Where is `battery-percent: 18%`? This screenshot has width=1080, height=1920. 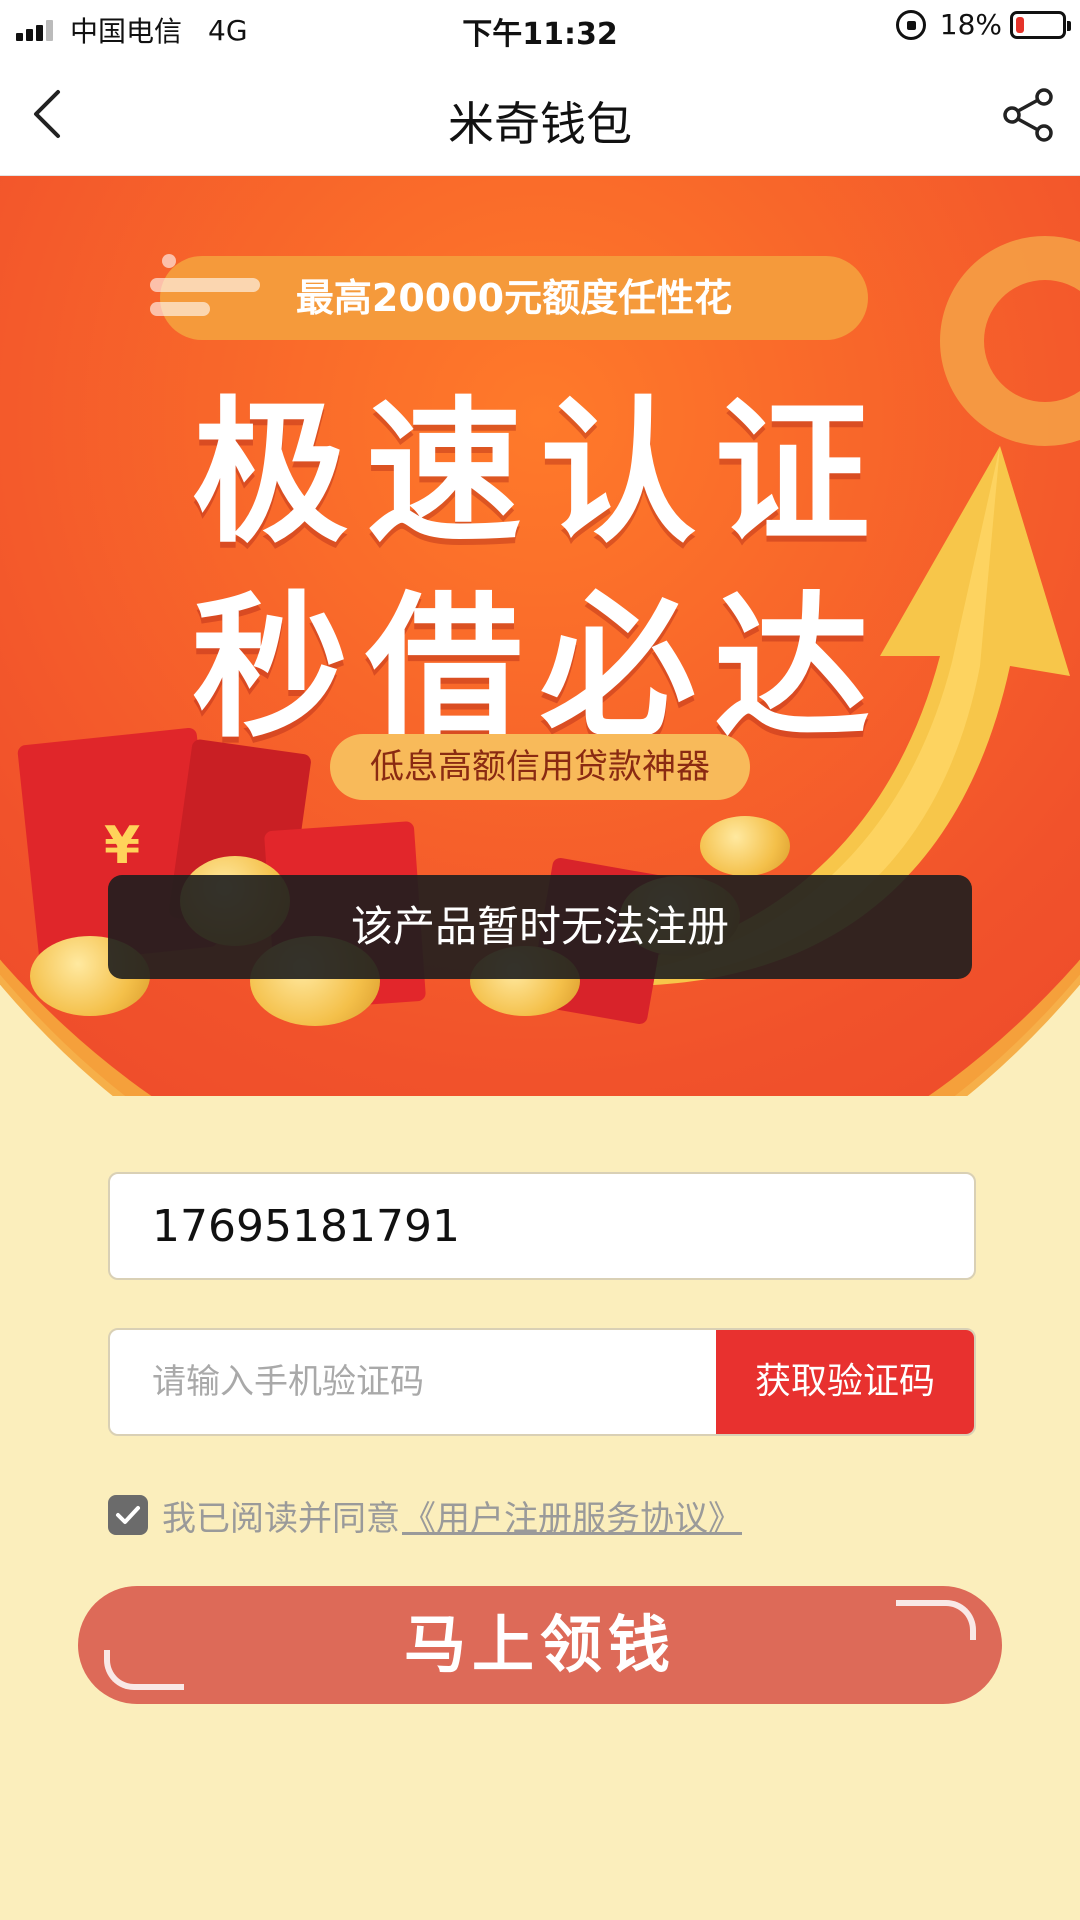 battery-percent: 18% is located at coordinates (970, 24).